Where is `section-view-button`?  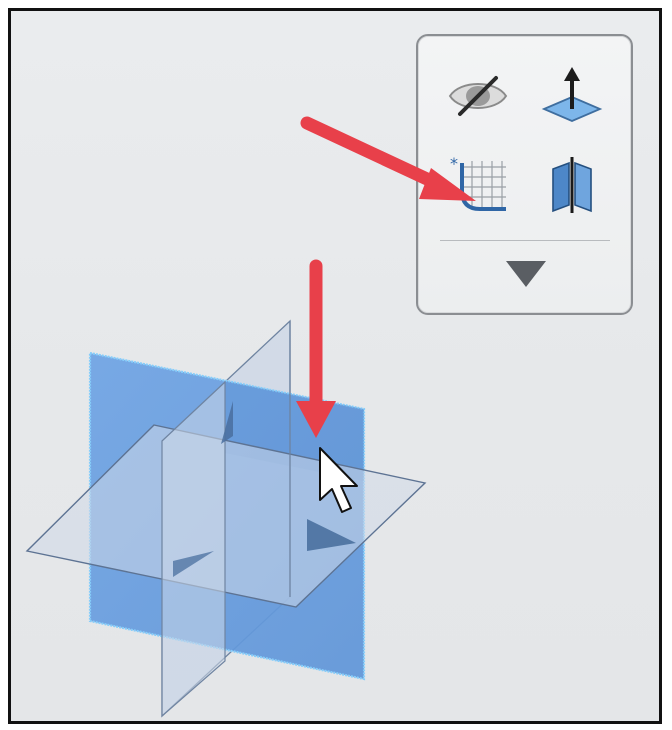 section-view-button is located at coordinates (572, 185).